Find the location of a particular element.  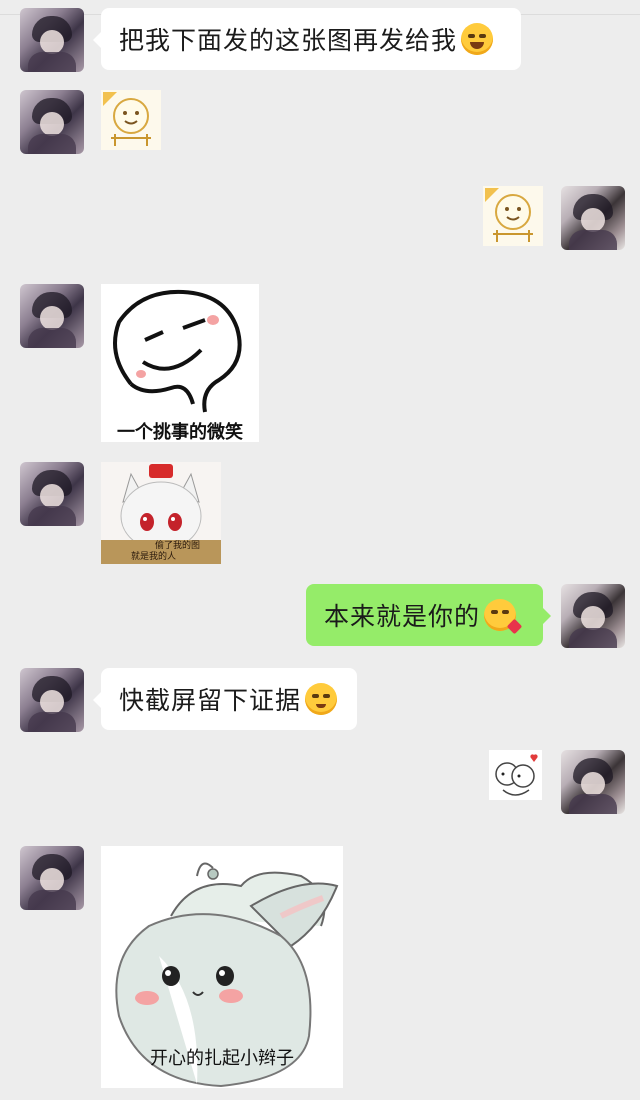

message-text: 快截屏留下证据 is located at coordinates (210, 700).